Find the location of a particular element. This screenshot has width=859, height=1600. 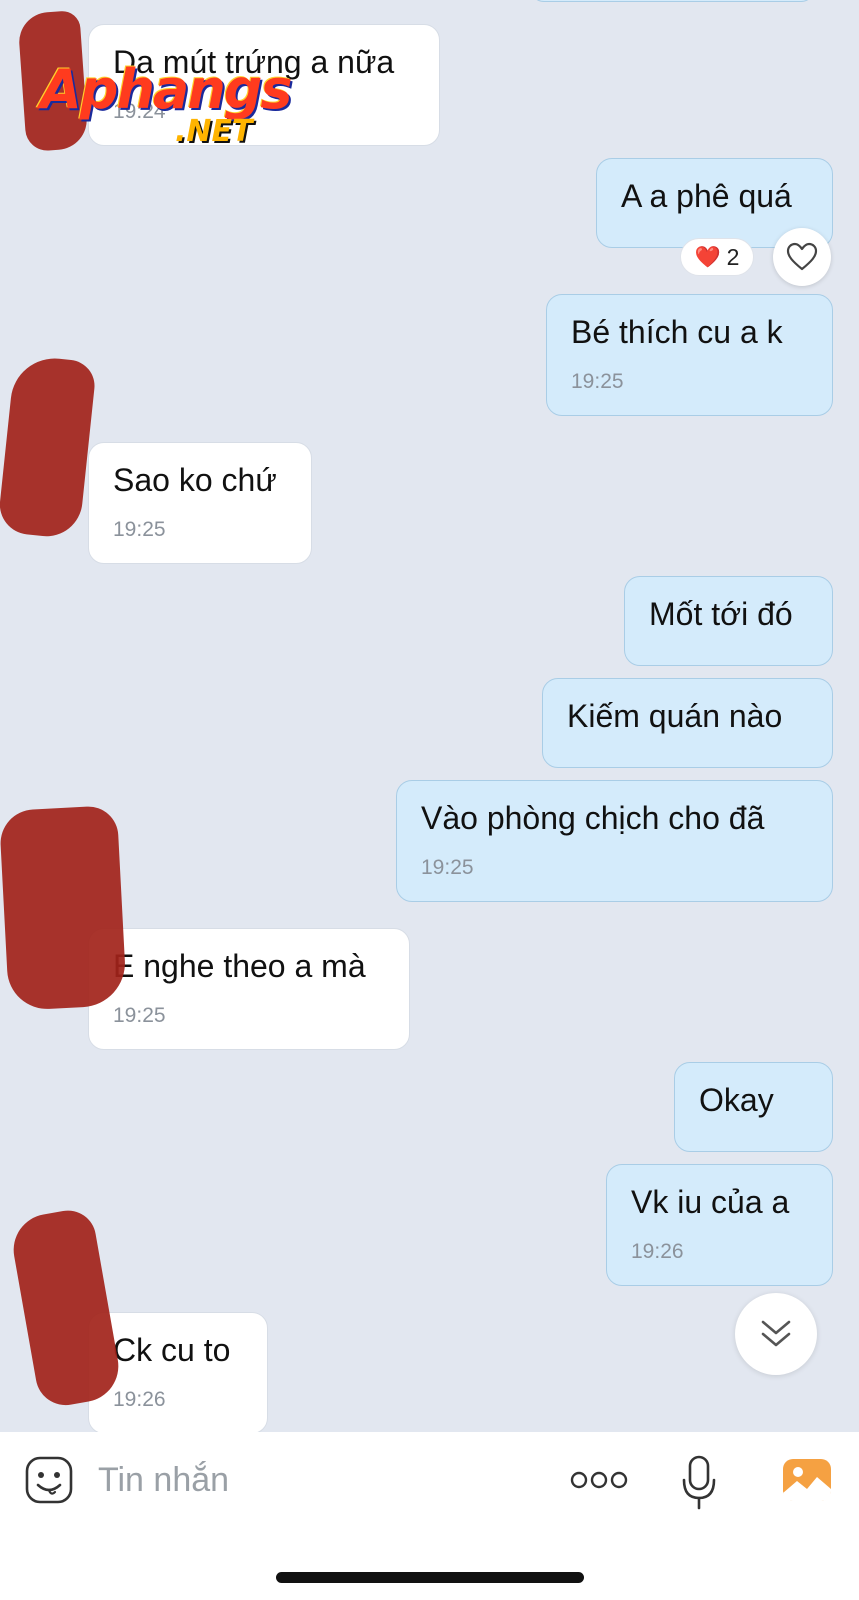

message-text: Okay is located at coordinates (736, 1100).